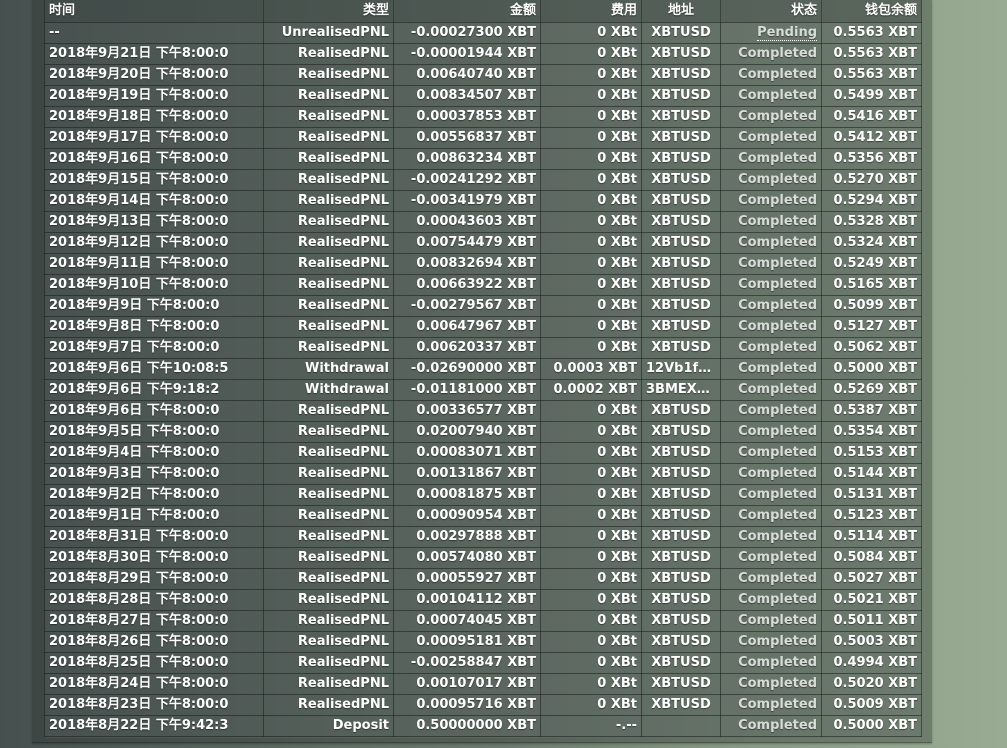 The width and height of the screenshot is (1007, 748). I want to click on cell-amount: 0.00037853 XBT, so click(467, 117).